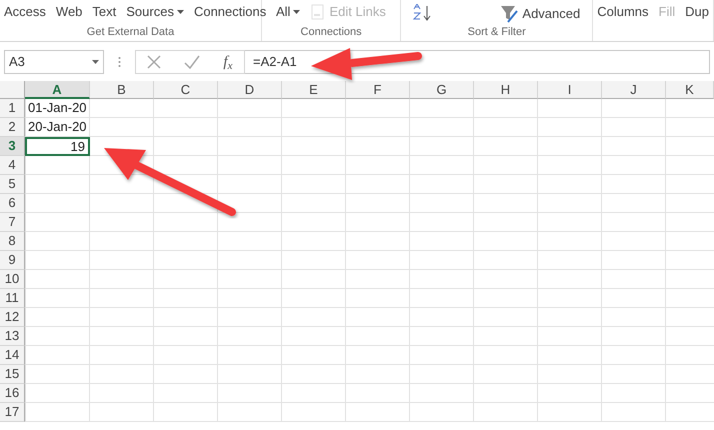  What do you see at coordinates (12, 165) in the screenshot?
I see `row-header: 4` at bounding box center [12, 165].